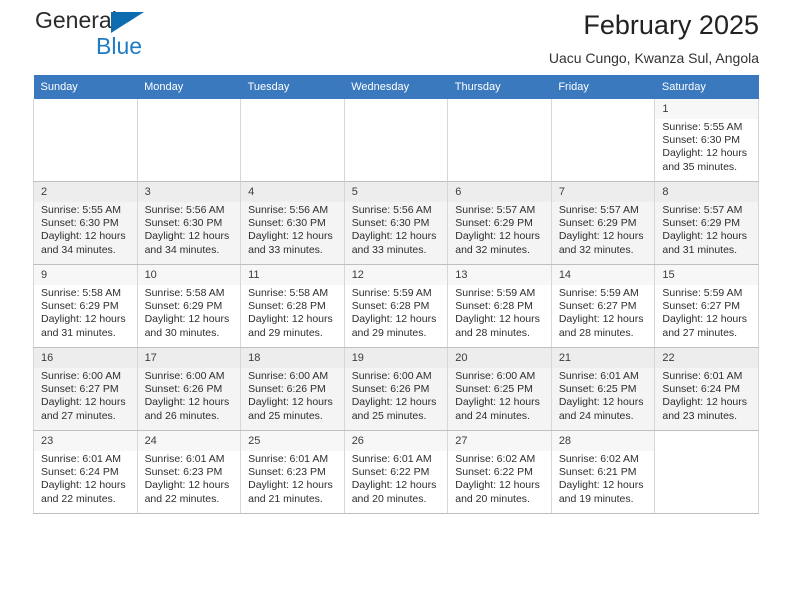 This screenshot has height=612, width=792. Describe the element at coordinates (494, 223) in the screenshot. I see `sunset-text: Sunset: 6:29 PM` at that location.